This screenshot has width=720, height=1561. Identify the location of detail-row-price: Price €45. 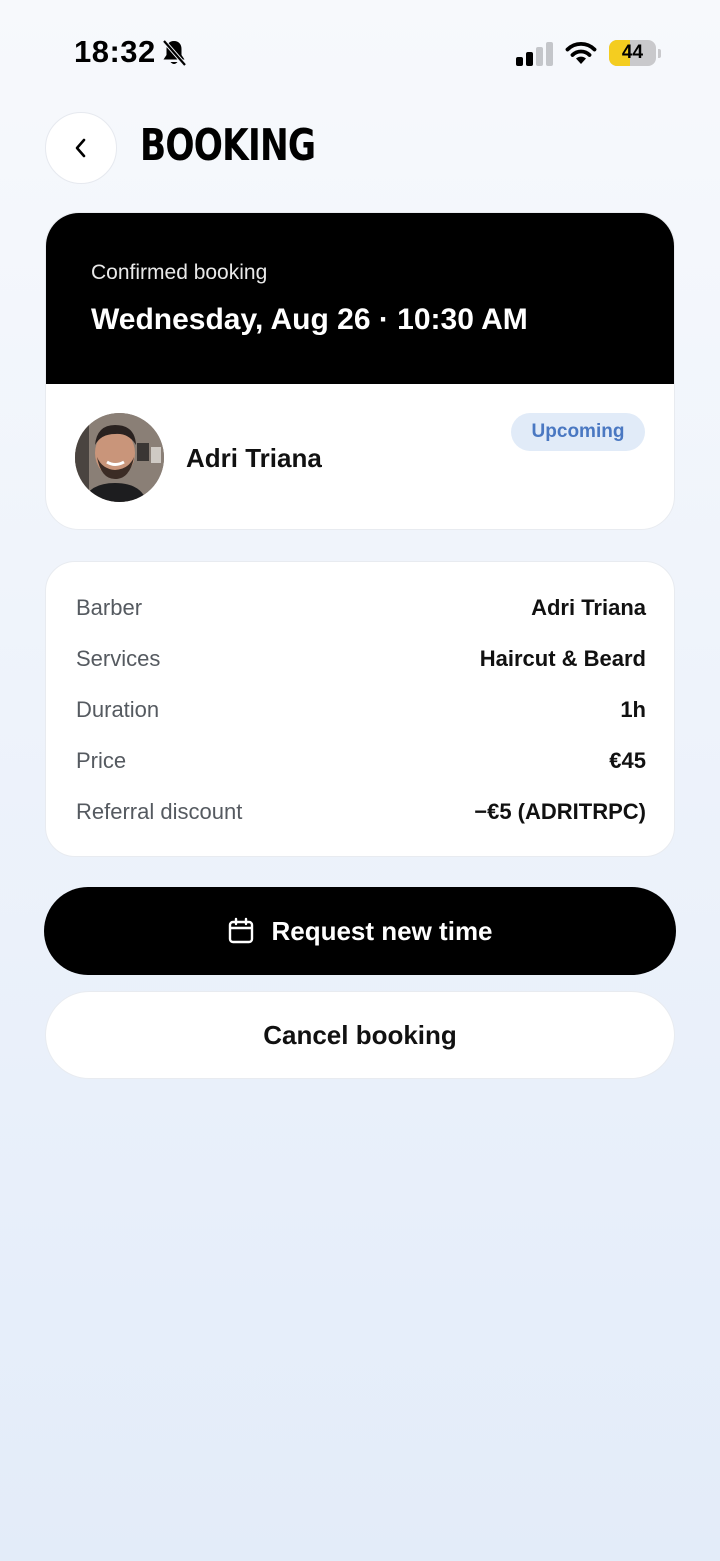
(361, 761).